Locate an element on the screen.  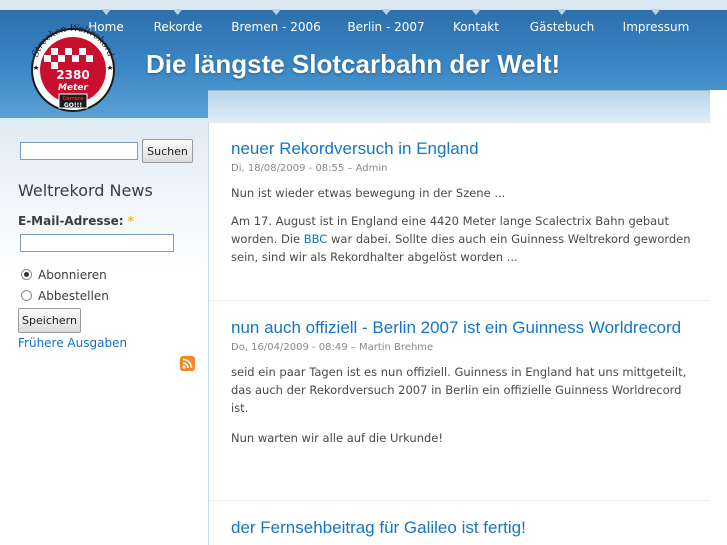
bbc-link: BBC is located at coordinates (316, 239).